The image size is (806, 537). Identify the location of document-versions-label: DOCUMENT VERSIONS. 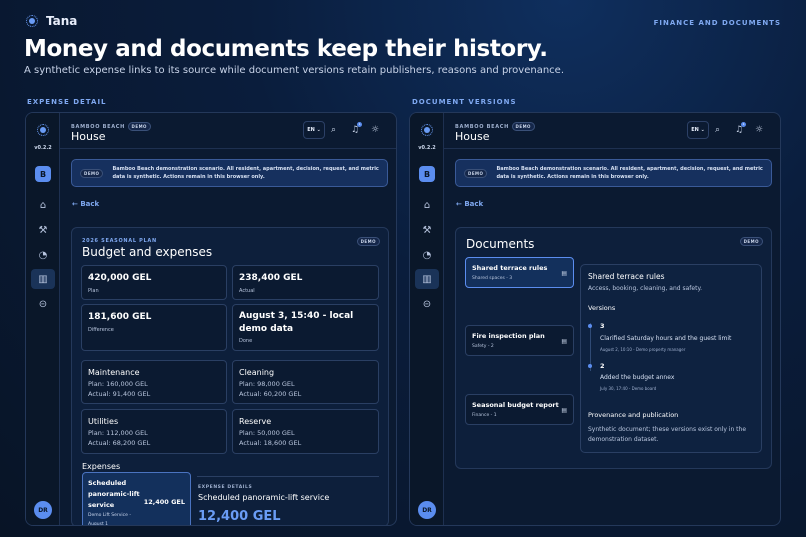
(464, 102).